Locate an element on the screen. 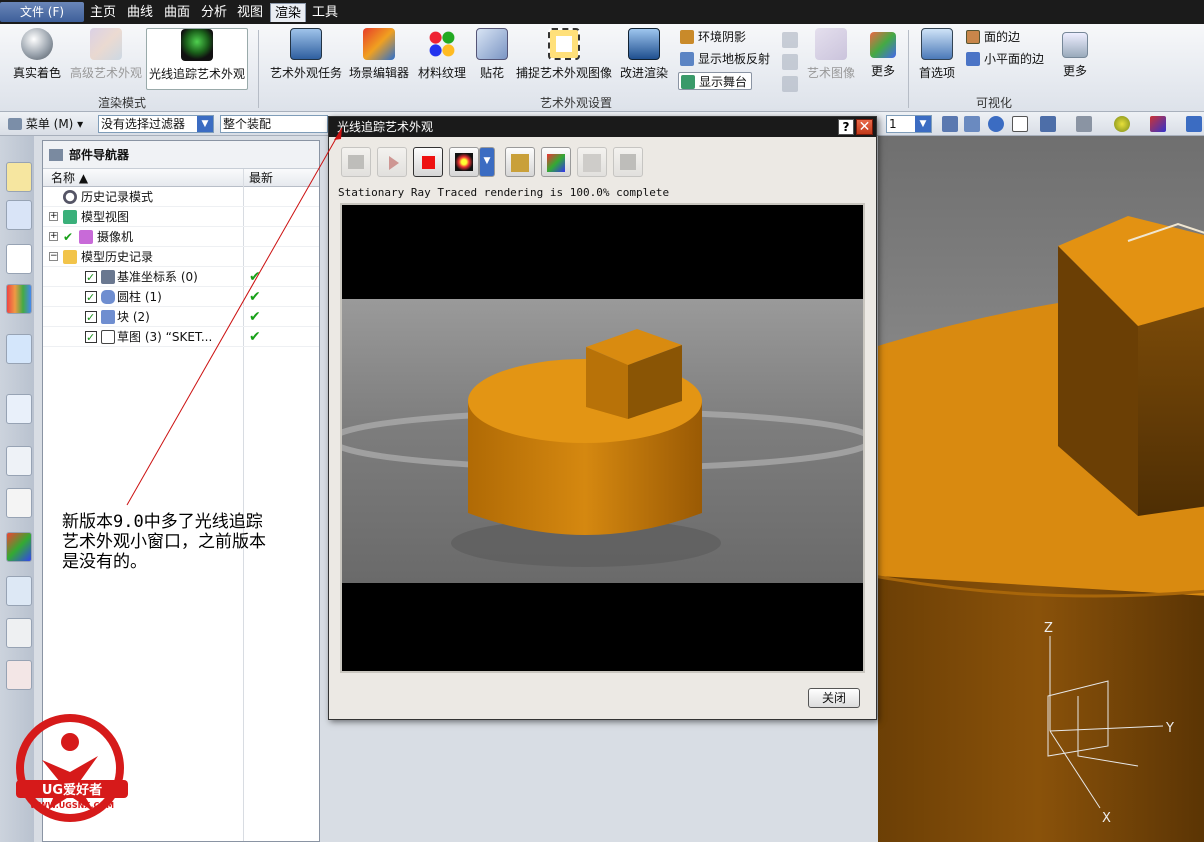  view-orient-icon is located at coordinates (1048, 124).